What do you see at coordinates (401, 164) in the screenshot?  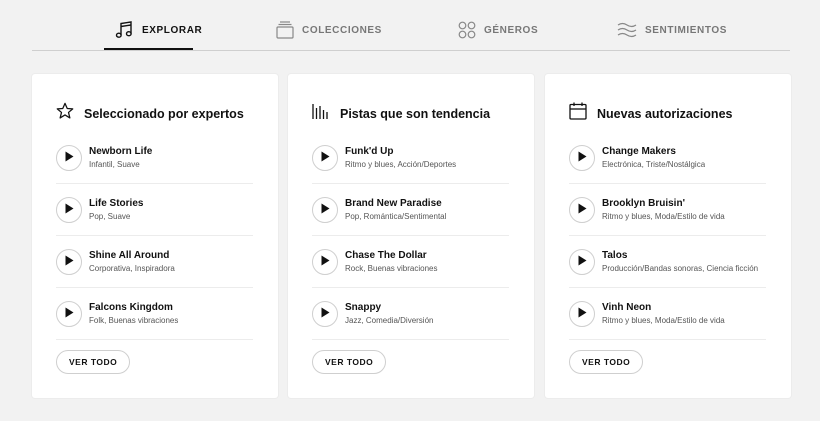 I see `track-tags: Ritmo y blues, Acción/Deportes` at bounding box center [401, 164].